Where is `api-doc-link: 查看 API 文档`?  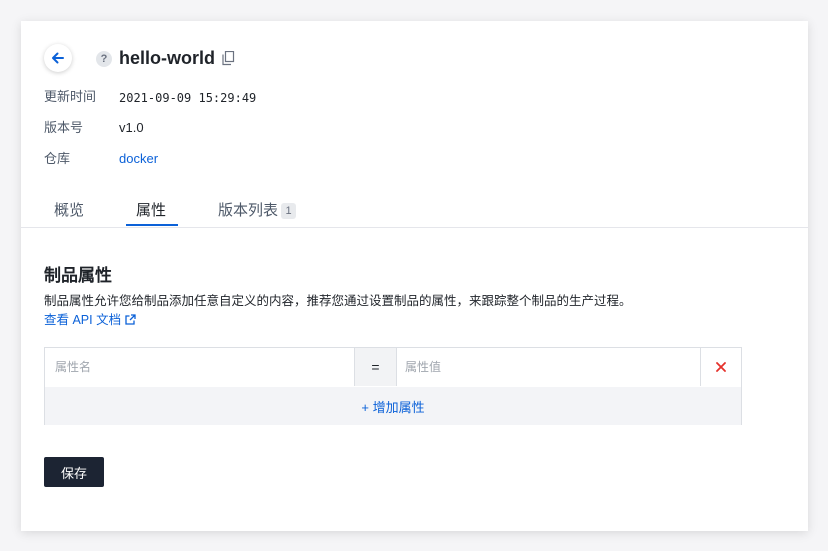
api-doc-link: 查看 API 文档 is located at coordinates (90, 320).